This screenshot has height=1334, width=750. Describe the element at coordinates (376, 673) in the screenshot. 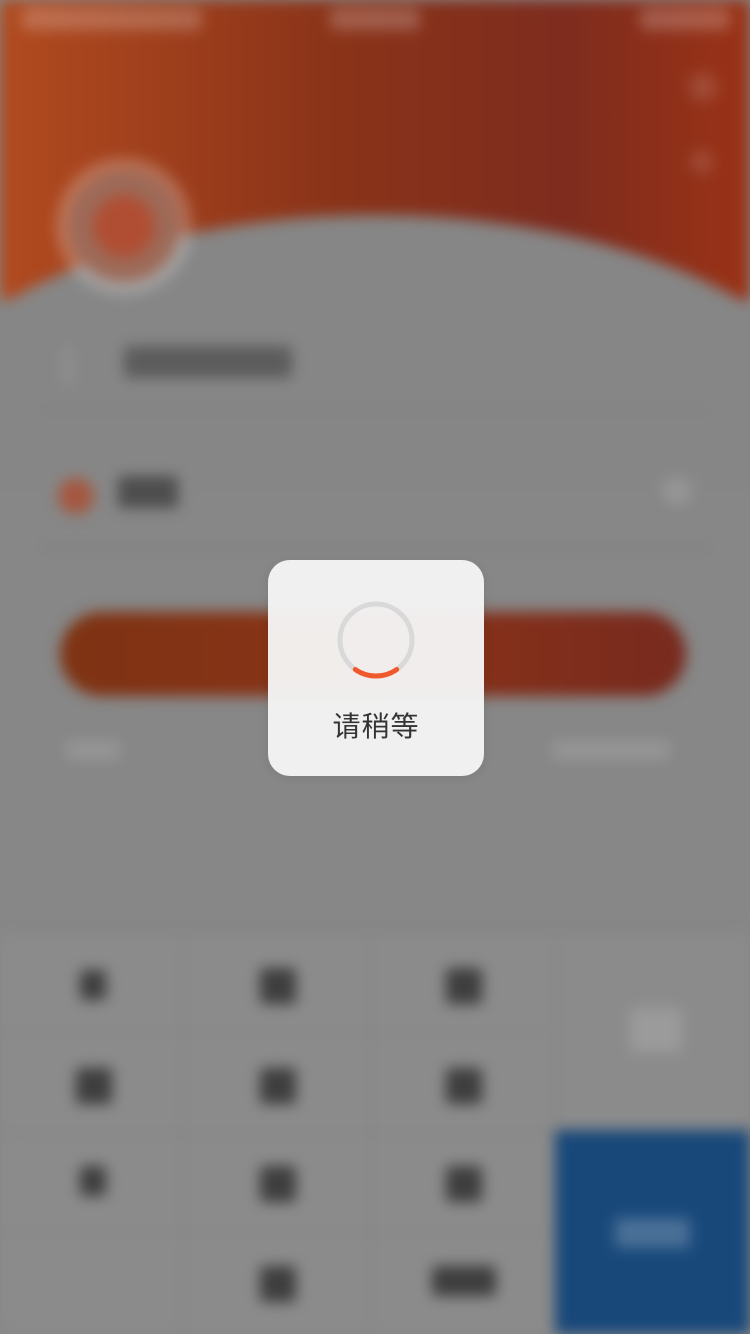

I see `spinner-arc` at that location.